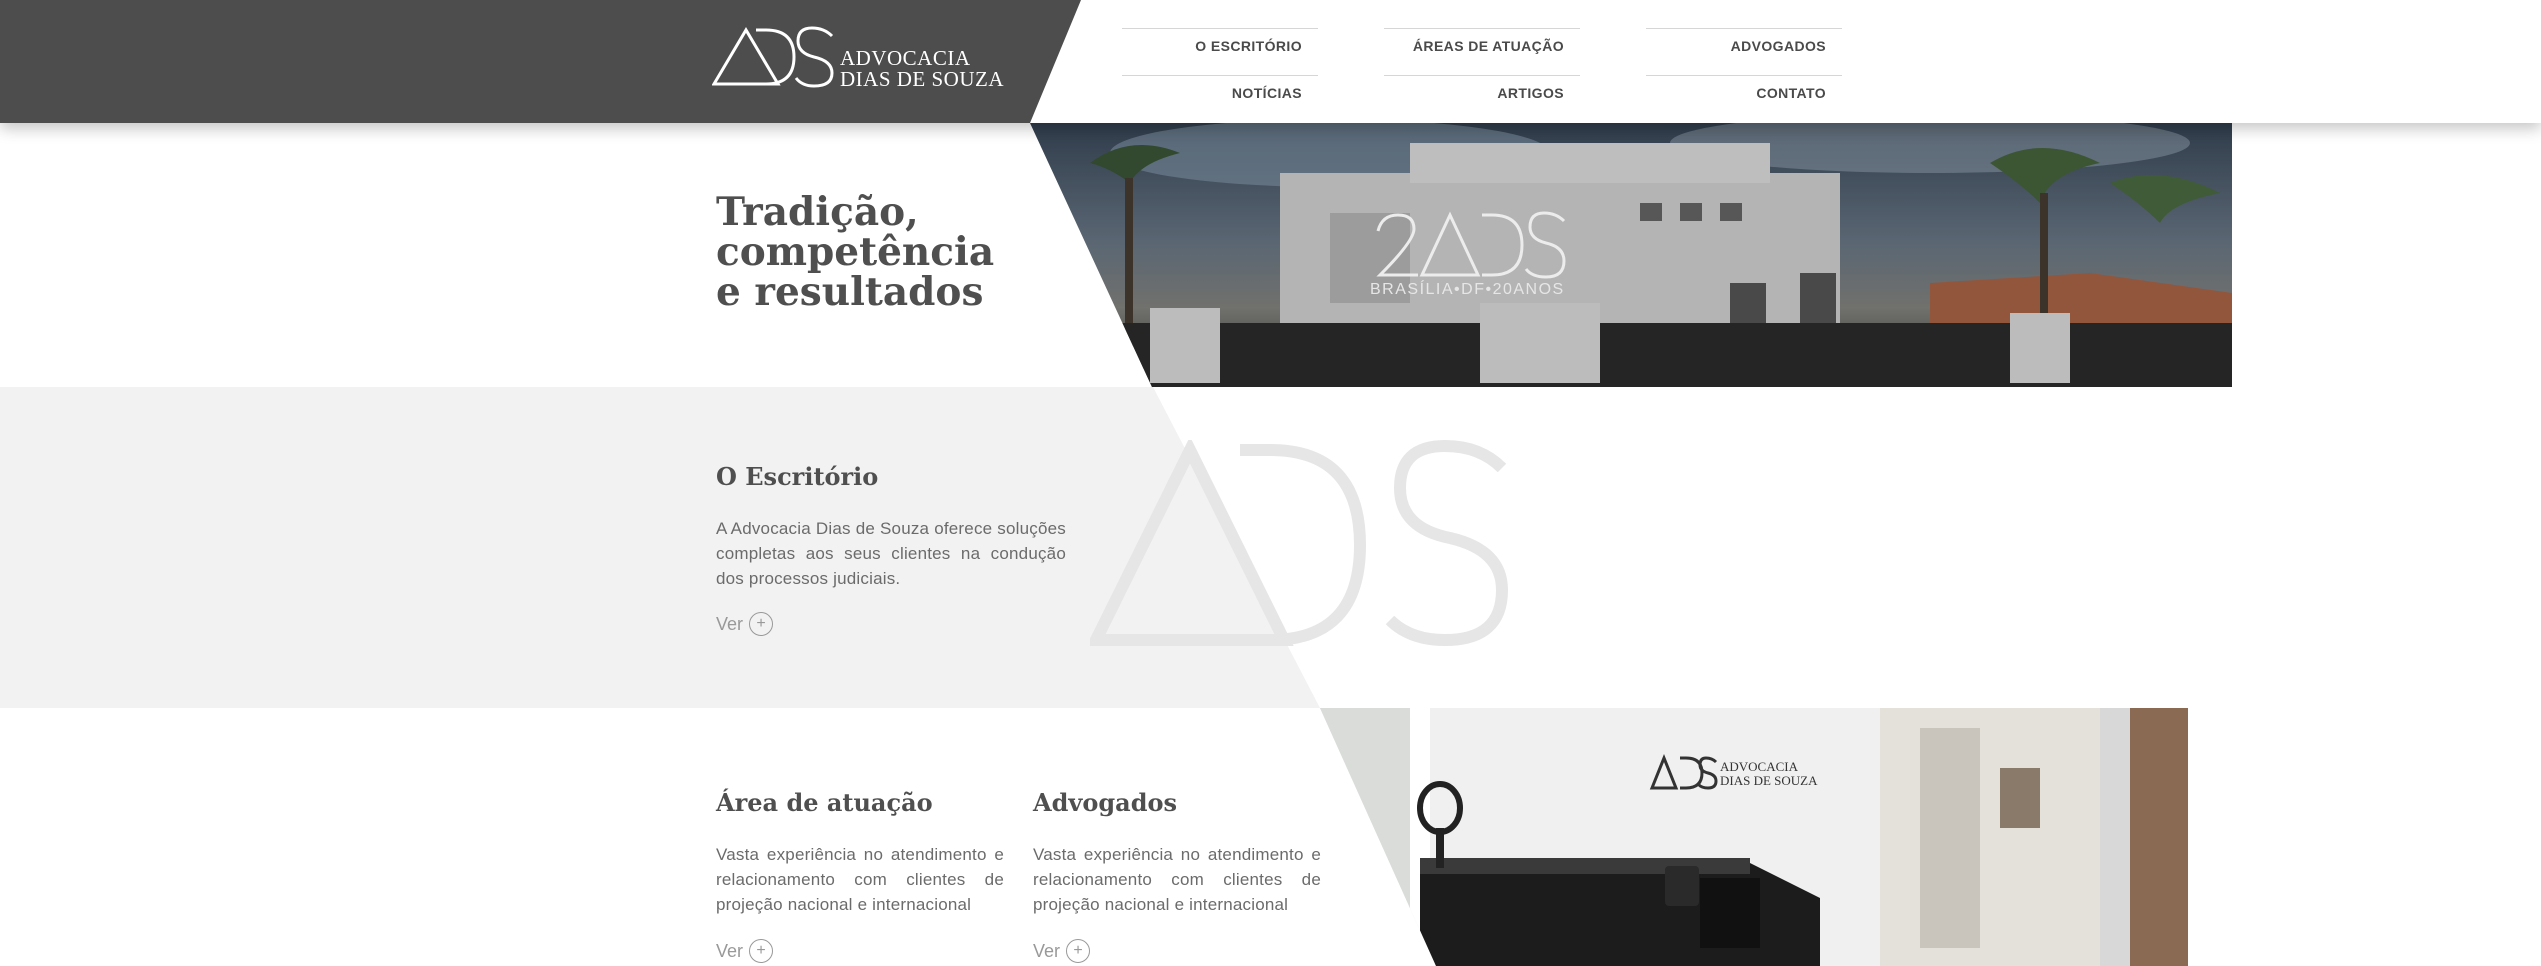  Describe the element at coordinates (773, 57) in the screenshot. I see `ads-logo-mark` at that location.